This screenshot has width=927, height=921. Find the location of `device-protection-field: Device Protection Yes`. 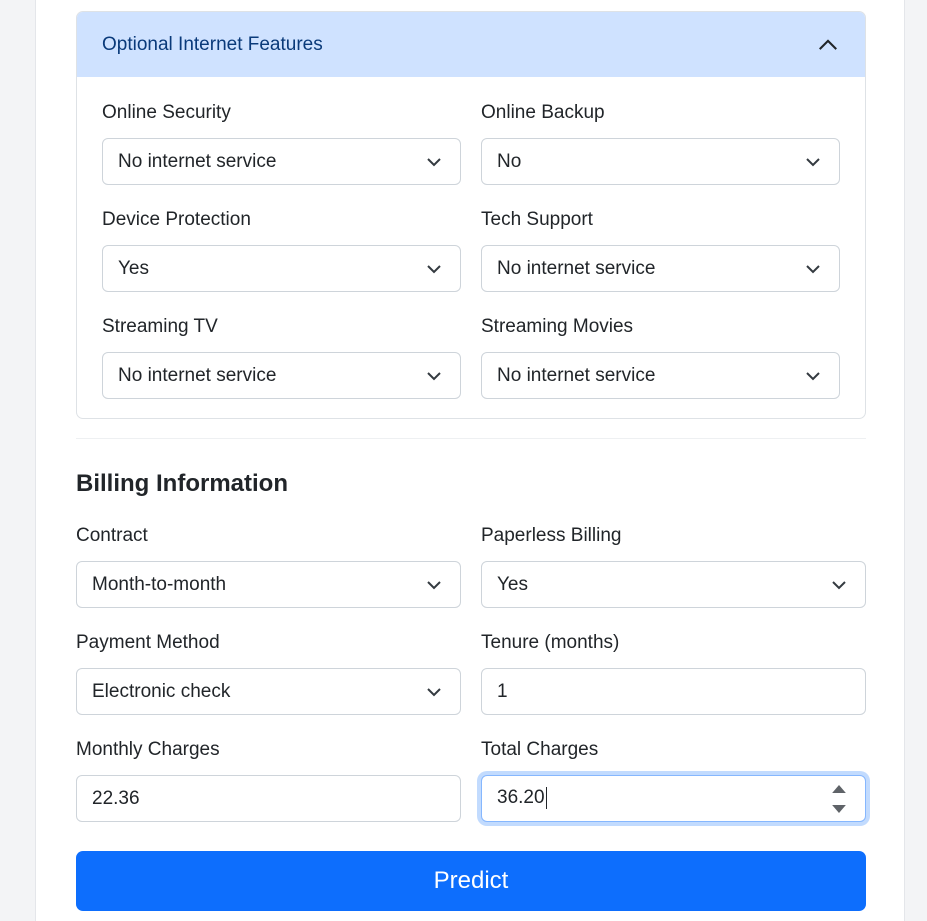

device-protection-field: Device Protection Yes is located at coordinates (281, 249).